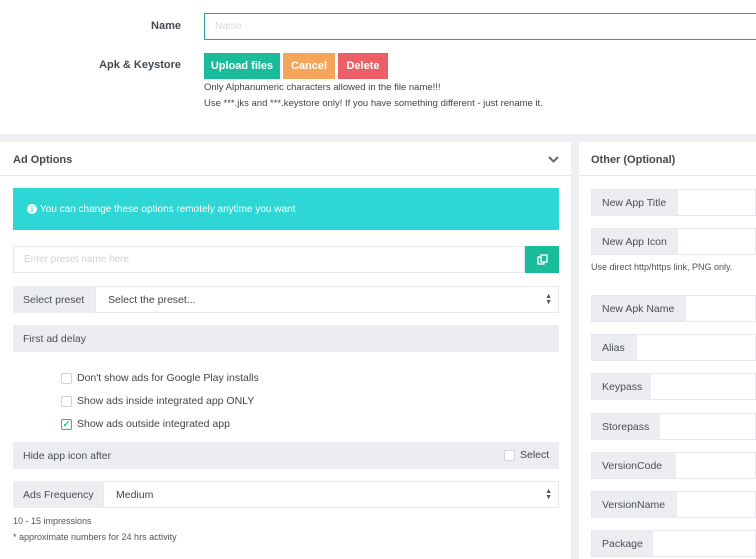 This screenshot has height=559, width=756. What do you see at coordinates (639, 308) in the screenshot?
I see `new-apk-name-label: New Apk Name` at bounding box center [639, 308].